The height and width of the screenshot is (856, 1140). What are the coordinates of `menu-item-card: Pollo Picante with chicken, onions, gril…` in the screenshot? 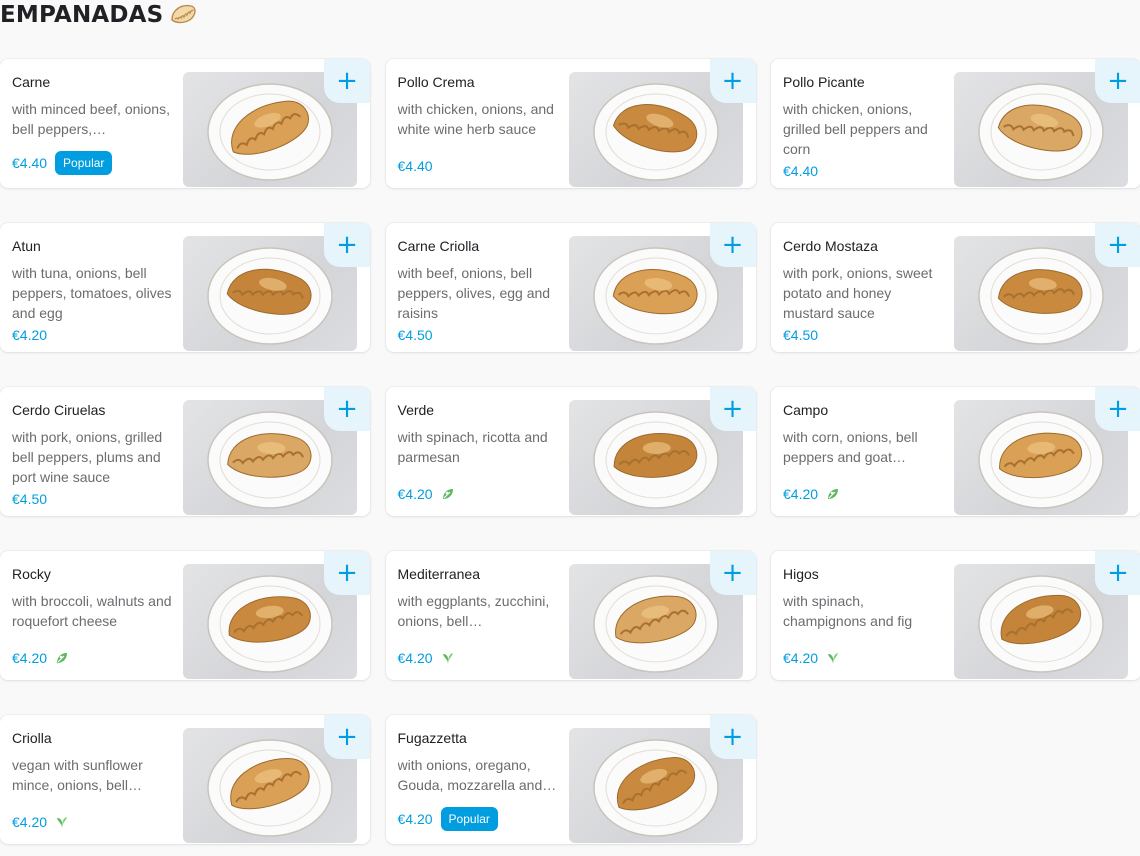 It's located at (955, 123).